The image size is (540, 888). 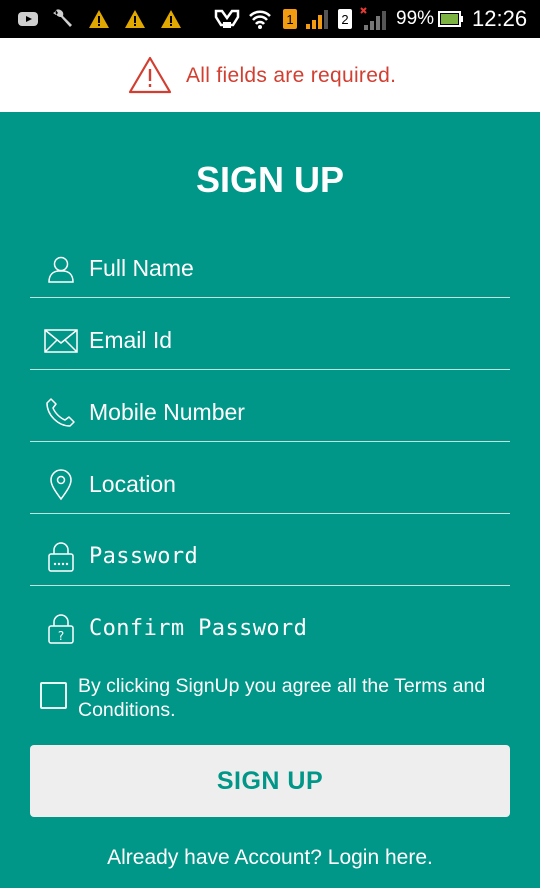 What do you see at coordinates (61, 341) in the screenshot?
I see `envelope-icon` at bounding box center [61, 341].